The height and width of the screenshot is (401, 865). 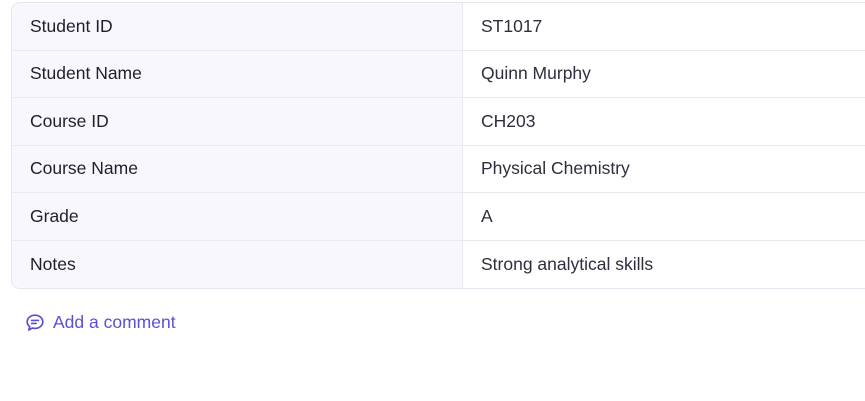 I want to click on field-row-student-id: Student ID ST1017, so click(x=438, y=27).